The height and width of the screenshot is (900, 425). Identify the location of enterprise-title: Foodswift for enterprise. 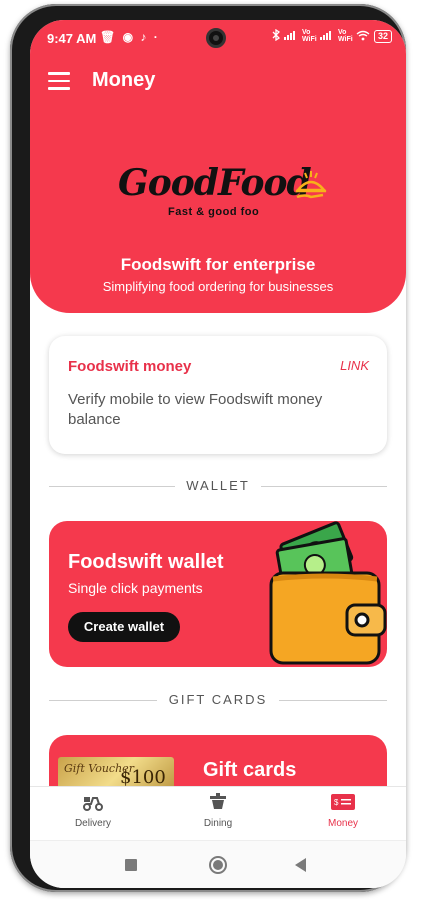
(218, 264).